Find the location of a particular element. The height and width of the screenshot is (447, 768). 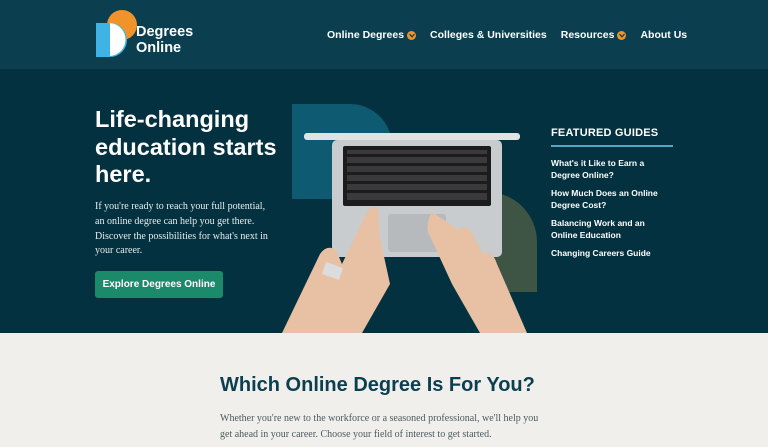

nav-item-online-degrees: Online Degrees is located at coordinates (372, 35).